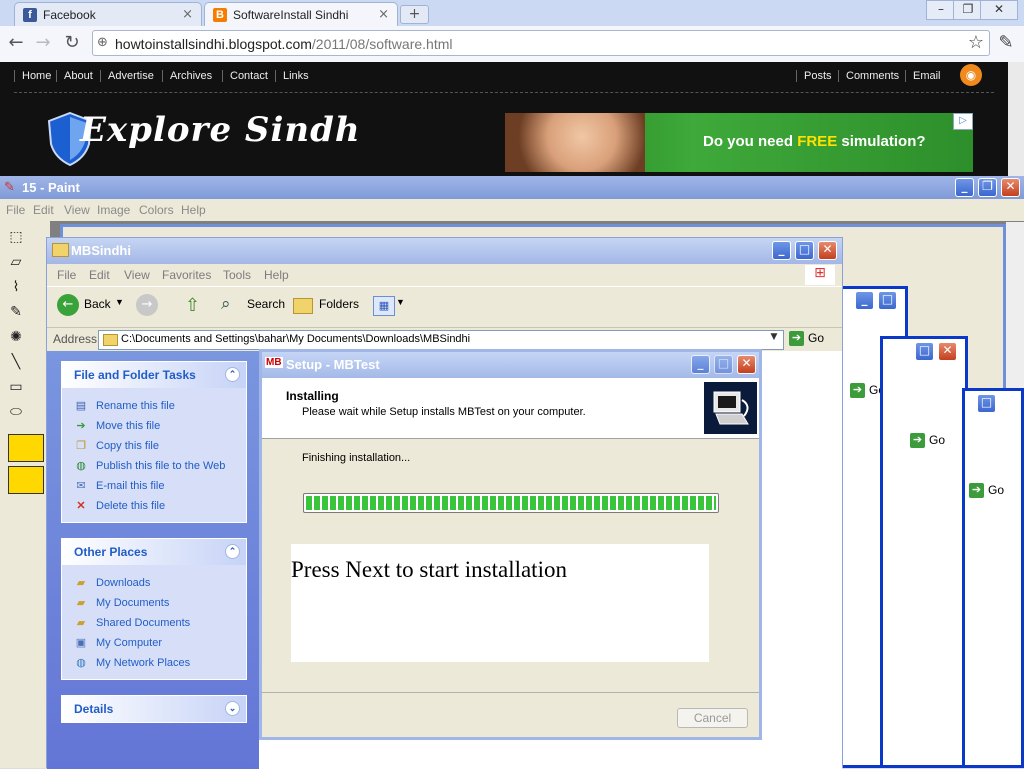 The height and width of the screenshot is (769, 1024). What do you see at coordinates (963, 121) in the screenshot?
I see `ad-choices-icon: ▷` at bounding box center [963, 121].